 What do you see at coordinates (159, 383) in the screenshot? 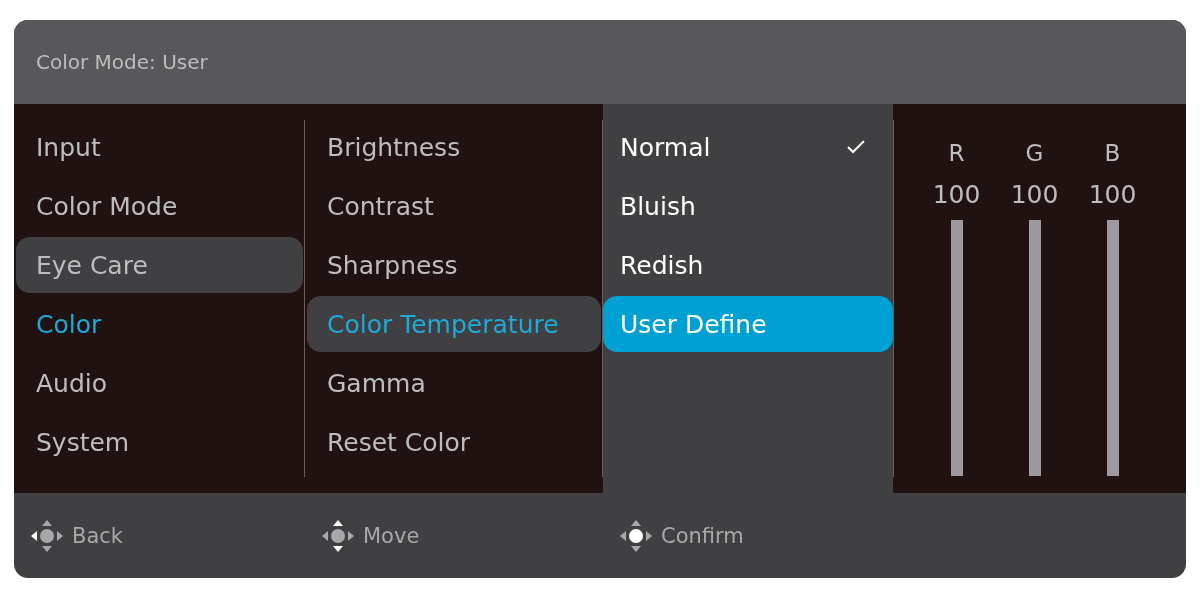
I see `menu-item: Audio` at bounding box center [159, 383].